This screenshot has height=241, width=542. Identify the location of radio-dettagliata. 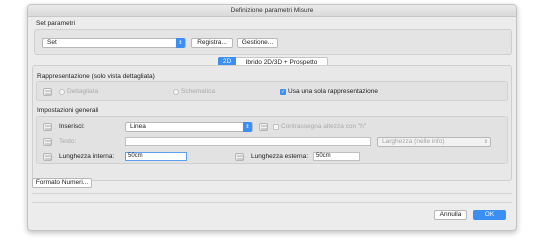
(62, 92).